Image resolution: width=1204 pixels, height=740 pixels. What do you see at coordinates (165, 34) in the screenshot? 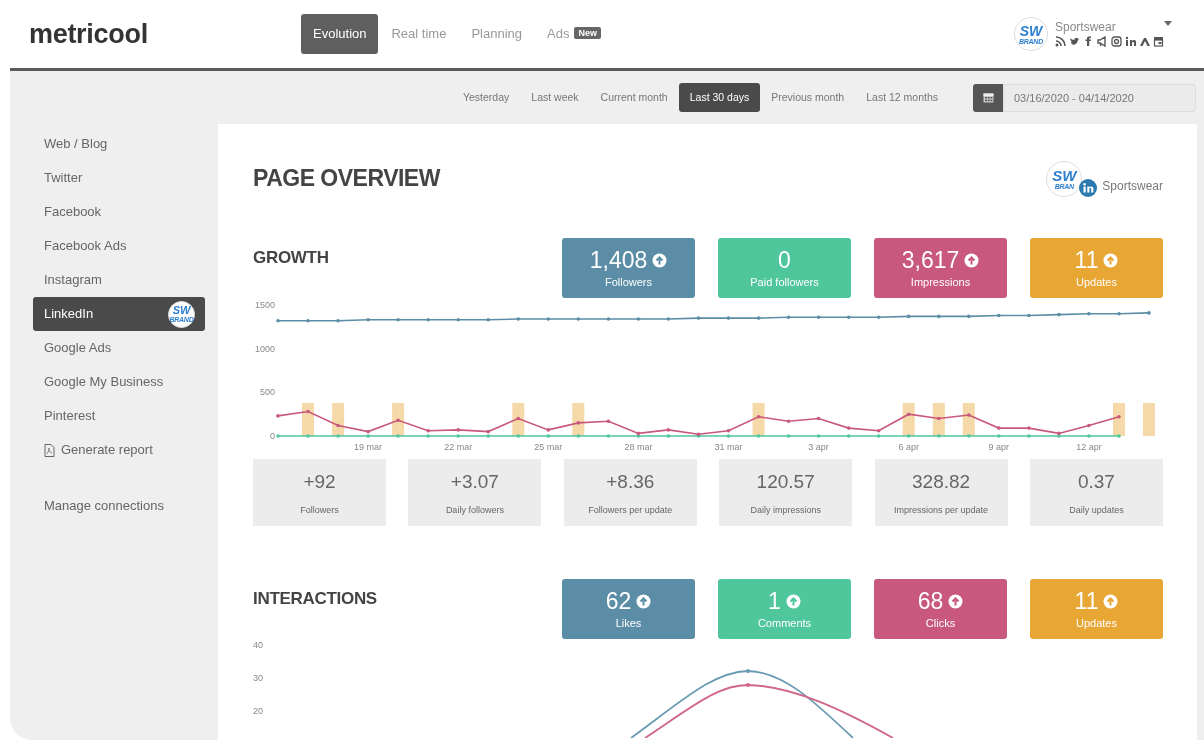
I see `logo: metricool` at bounding box center [165, 34].